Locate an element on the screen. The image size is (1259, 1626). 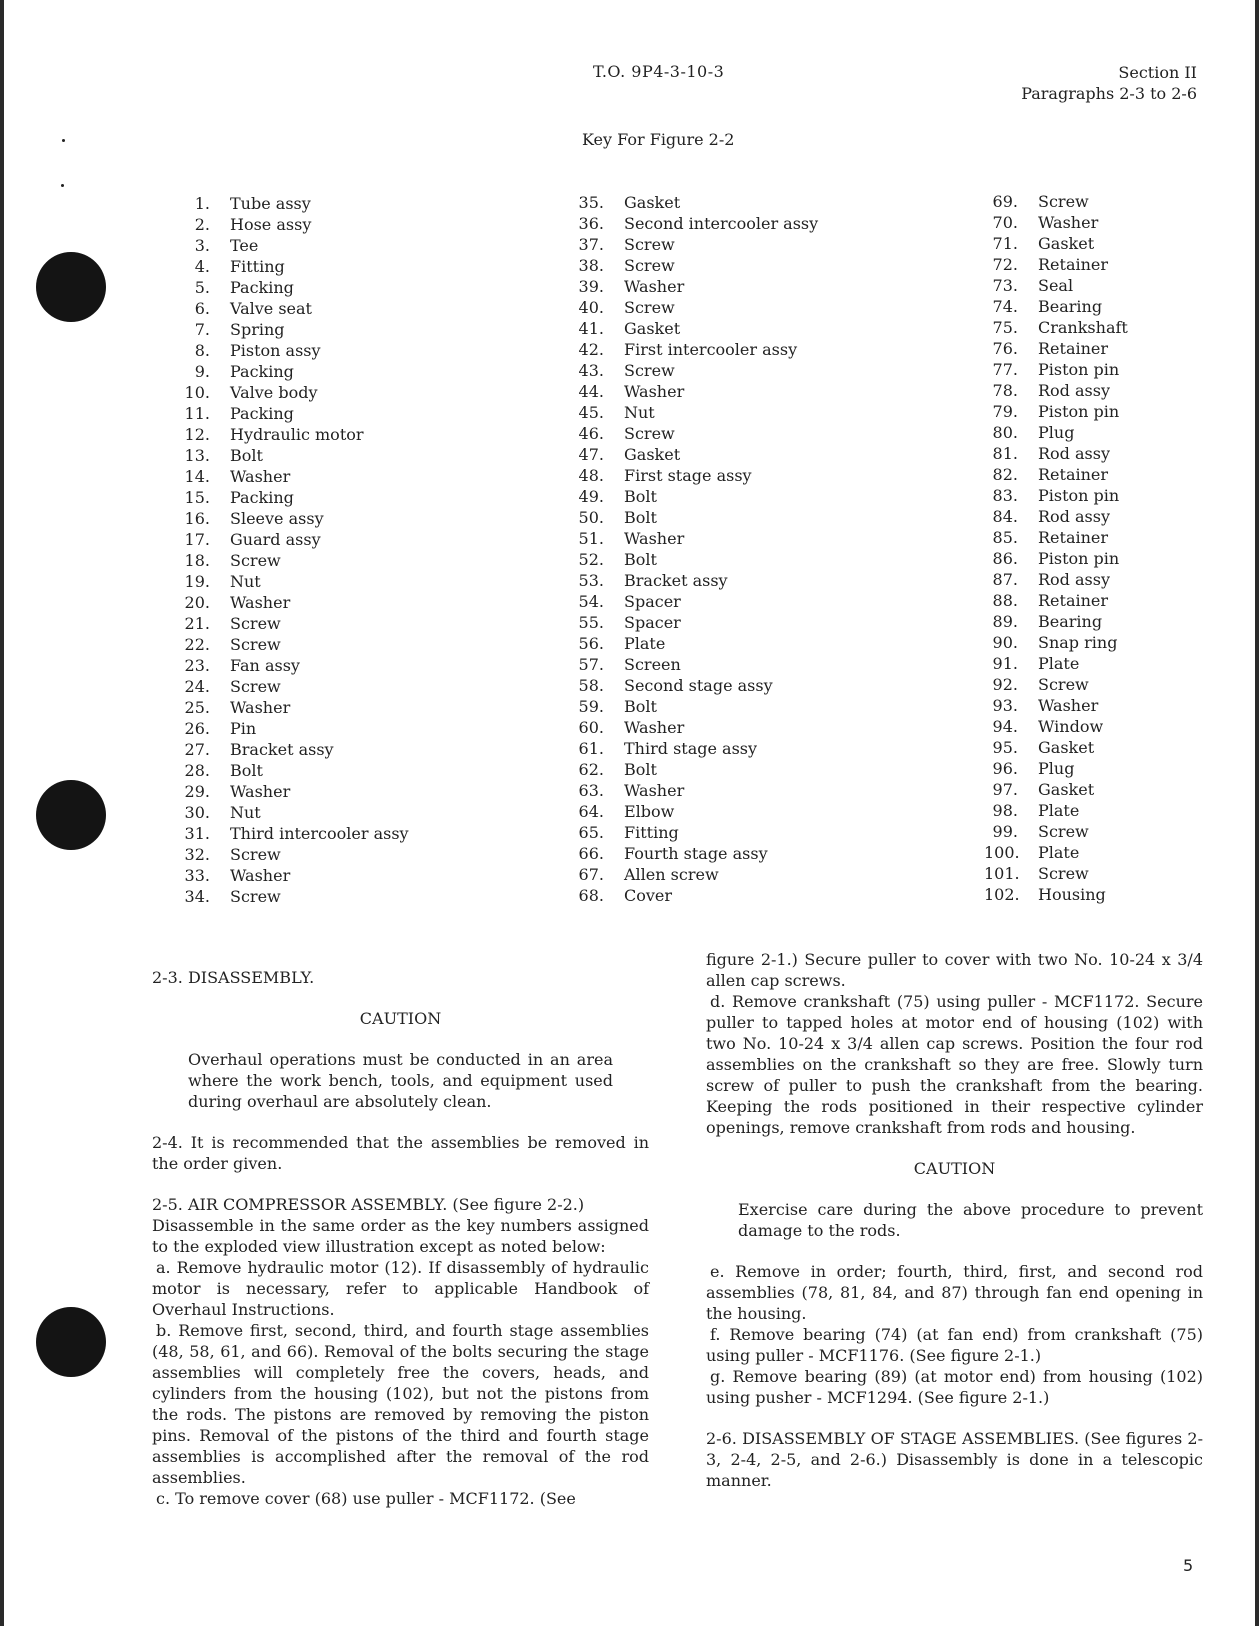
key-item-number: 71. is located at coordinates (1005, 243).